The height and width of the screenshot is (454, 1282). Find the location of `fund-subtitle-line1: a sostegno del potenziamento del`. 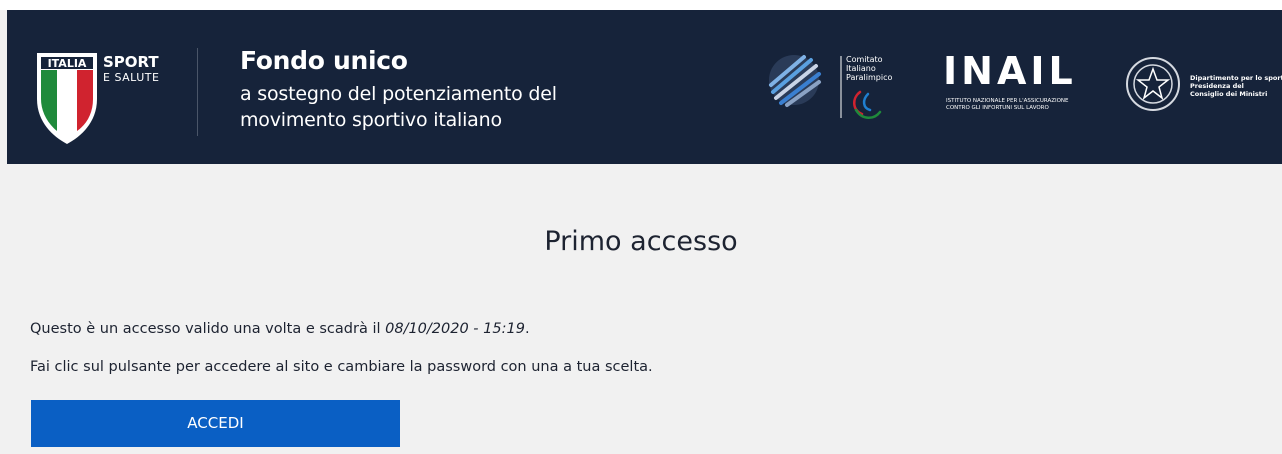

fund-subtitle-line1: a sostegno del potenziamento del is located at coordinates (398, 94).